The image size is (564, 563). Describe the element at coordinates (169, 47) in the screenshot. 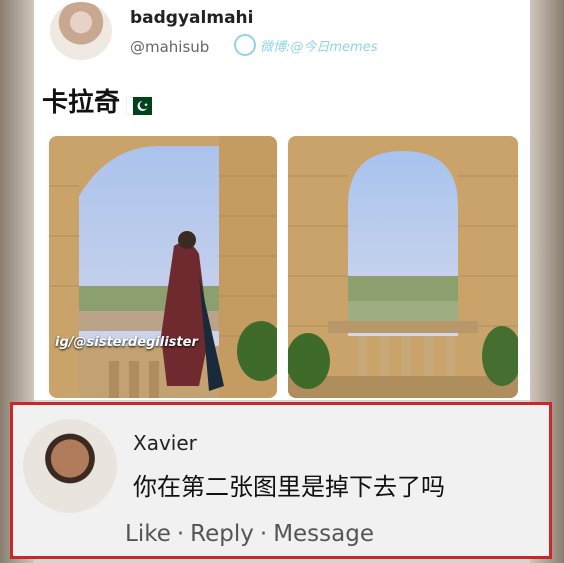

I see `post-handle: @mahisub` at that location.